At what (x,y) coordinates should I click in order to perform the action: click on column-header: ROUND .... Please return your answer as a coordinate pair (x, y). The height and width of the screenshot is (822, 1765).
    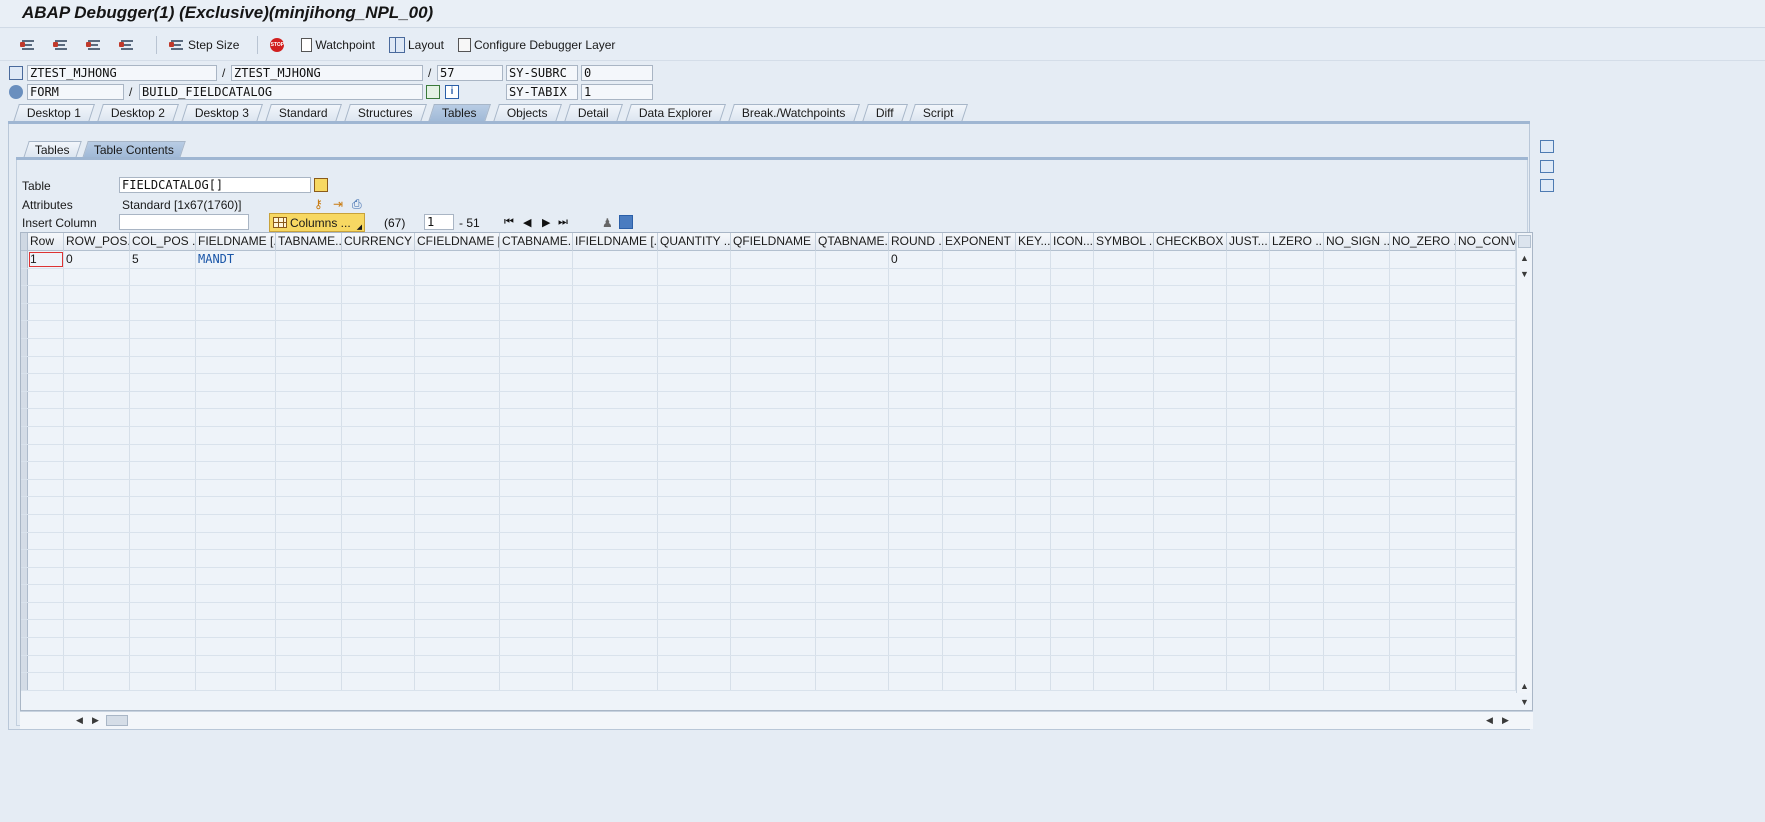
    Looking at the image, I should click on (916, 242).